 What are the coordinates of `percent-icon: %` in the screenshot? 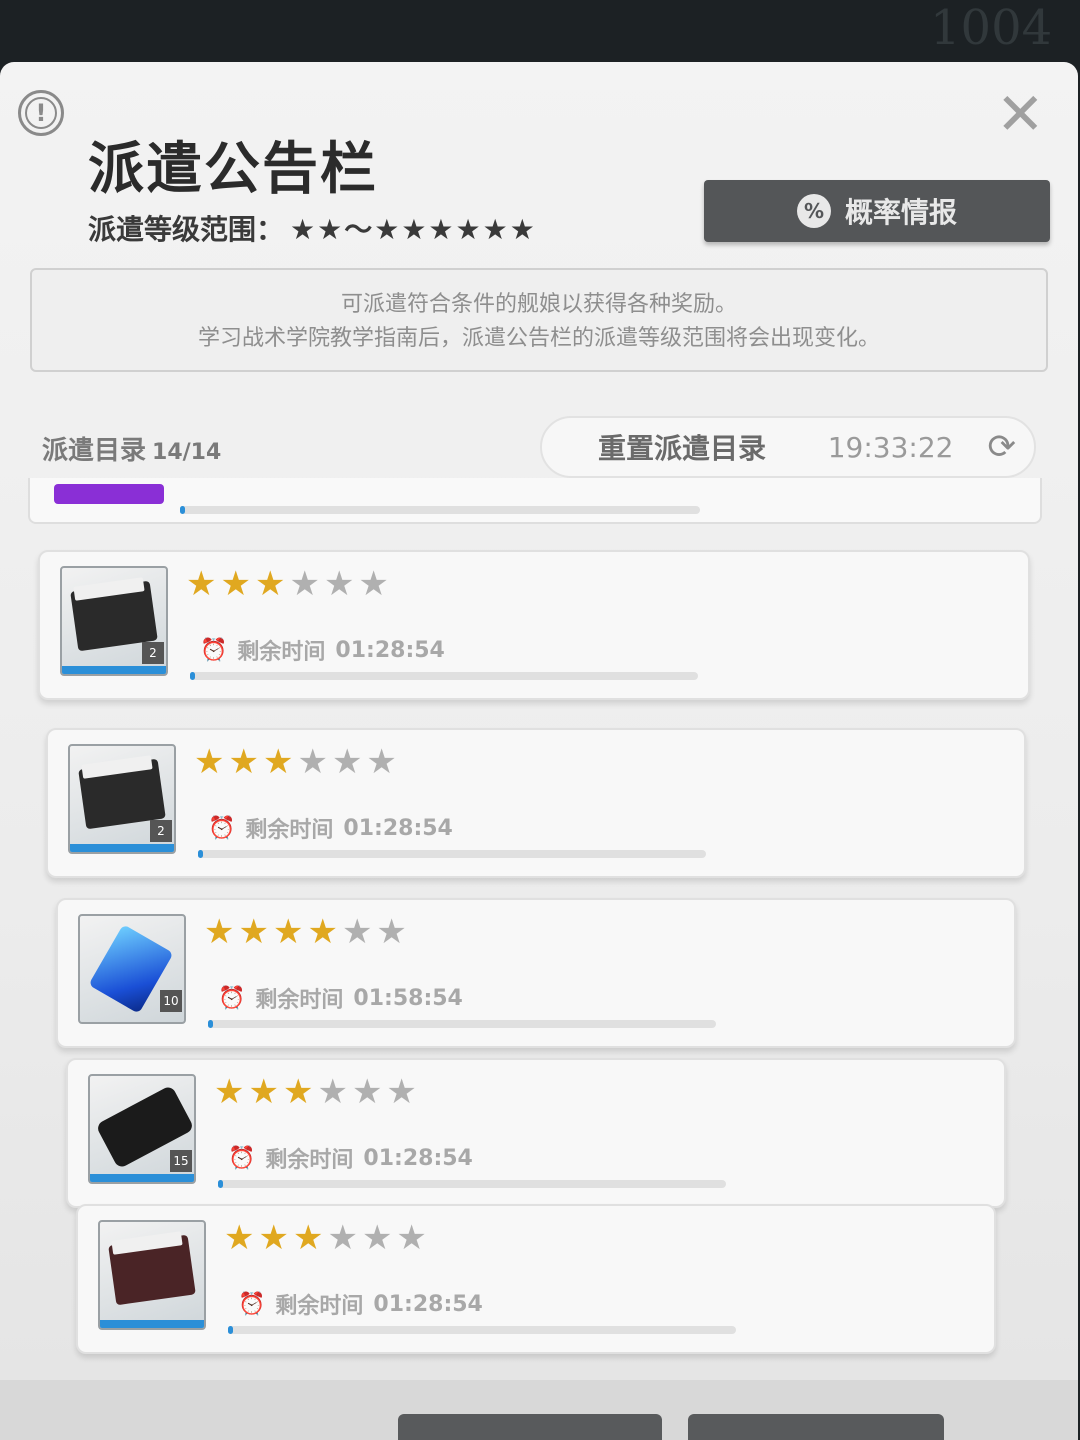 It's located at (813, 211).